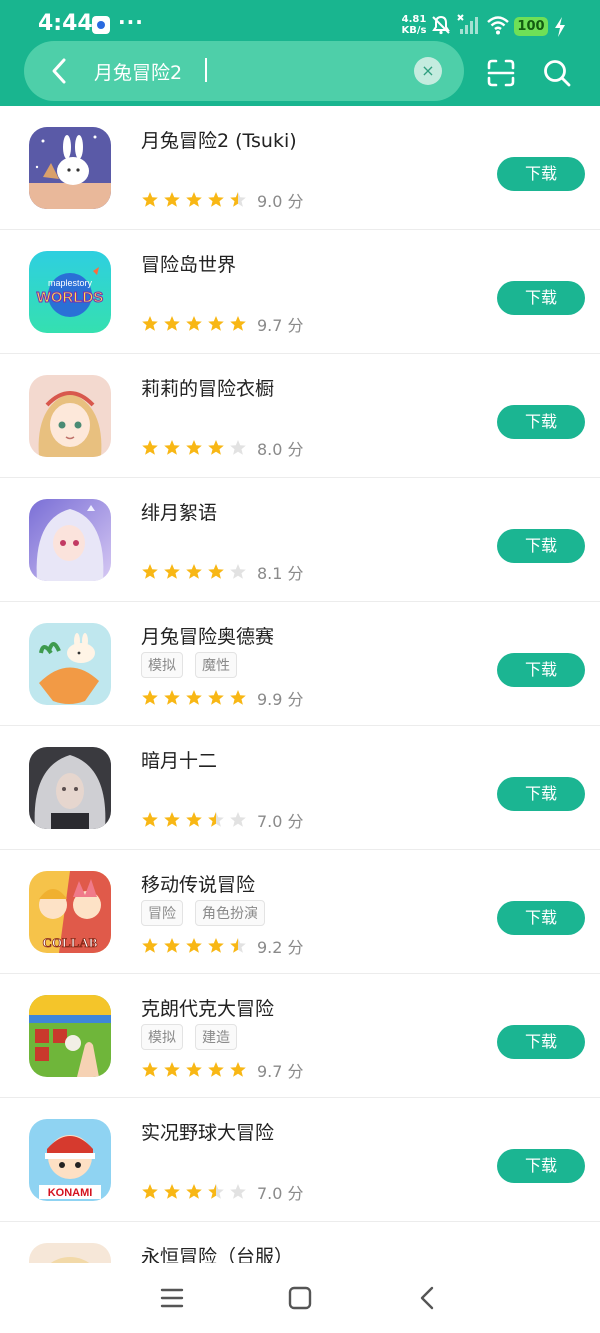 This screenshot has height=1333, width=600. Describe the element at coordinates (244, 71) in the screenshot. I see `search-bar: 月兔冒险2 ×` at that location.